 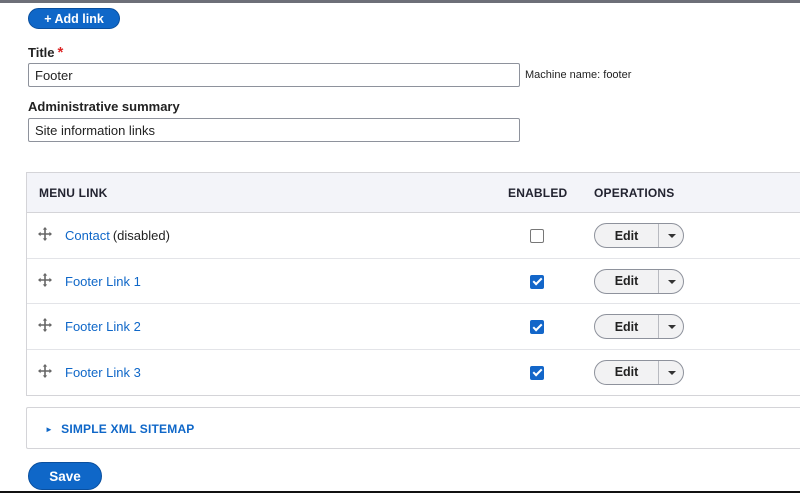 I want to click on header-menu-link: MENU LINK, so click(x=73, y=193).